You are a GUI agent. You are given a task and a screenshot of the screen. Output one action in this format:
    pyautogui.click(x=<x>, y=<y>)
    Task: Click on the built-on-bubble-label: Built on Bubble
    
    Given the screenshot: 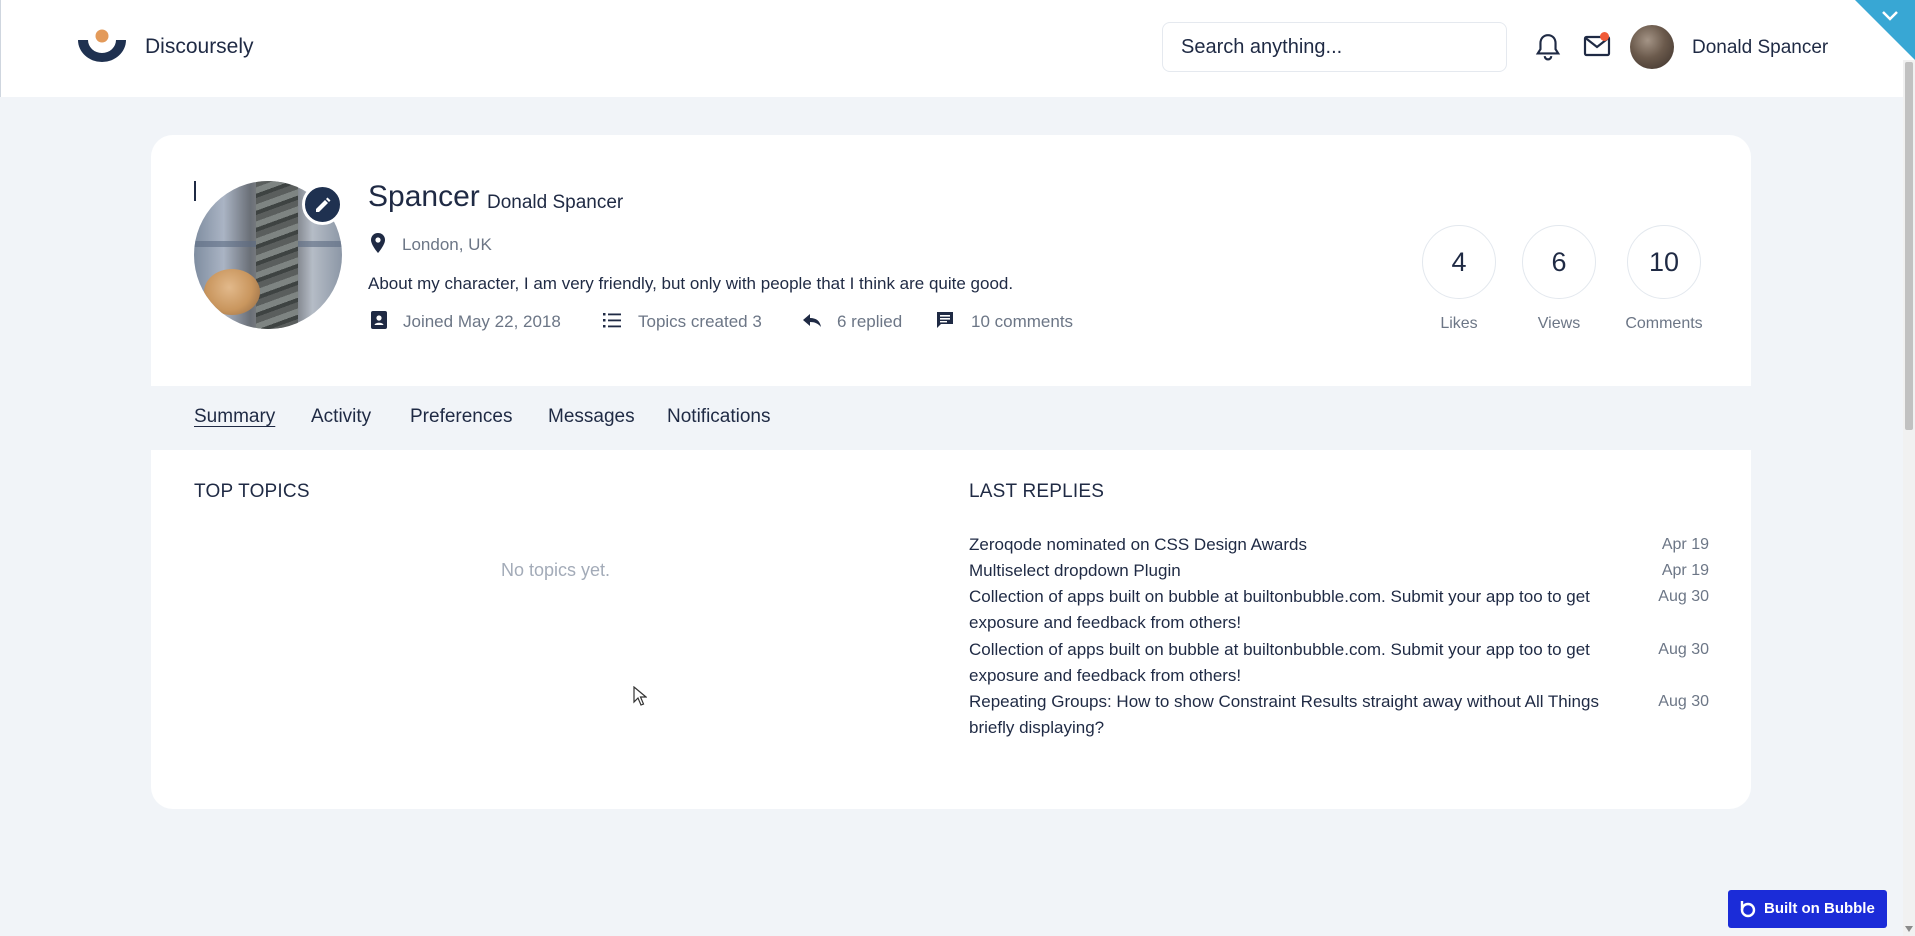 What is the action you would take?
    pyautogui.click(x=1819, y=908)
    